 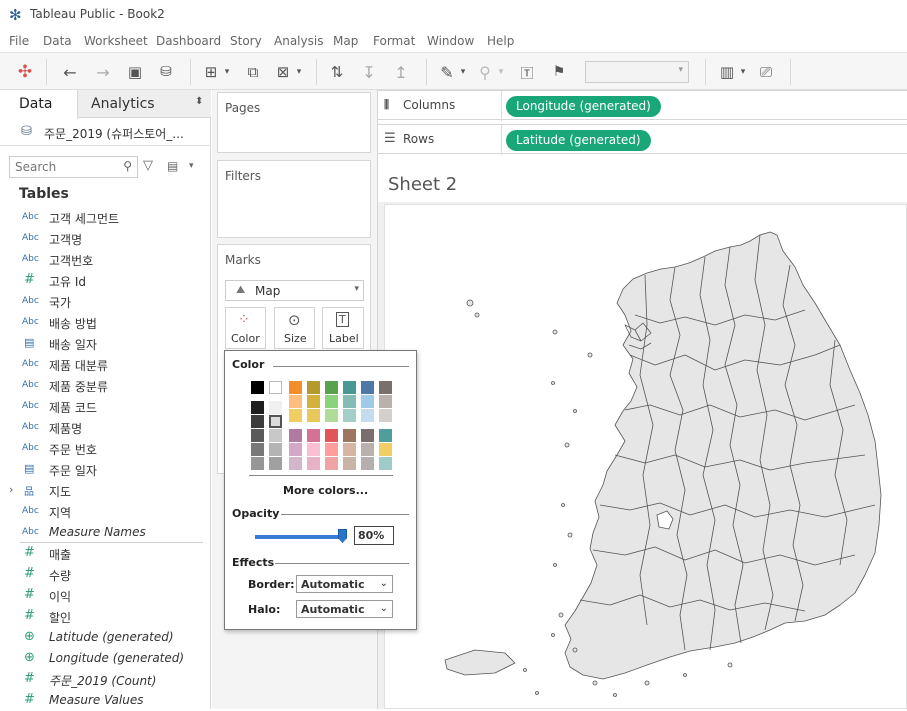 I want to click on sort-descending-icon: ↥, so click(x=401, y=72).